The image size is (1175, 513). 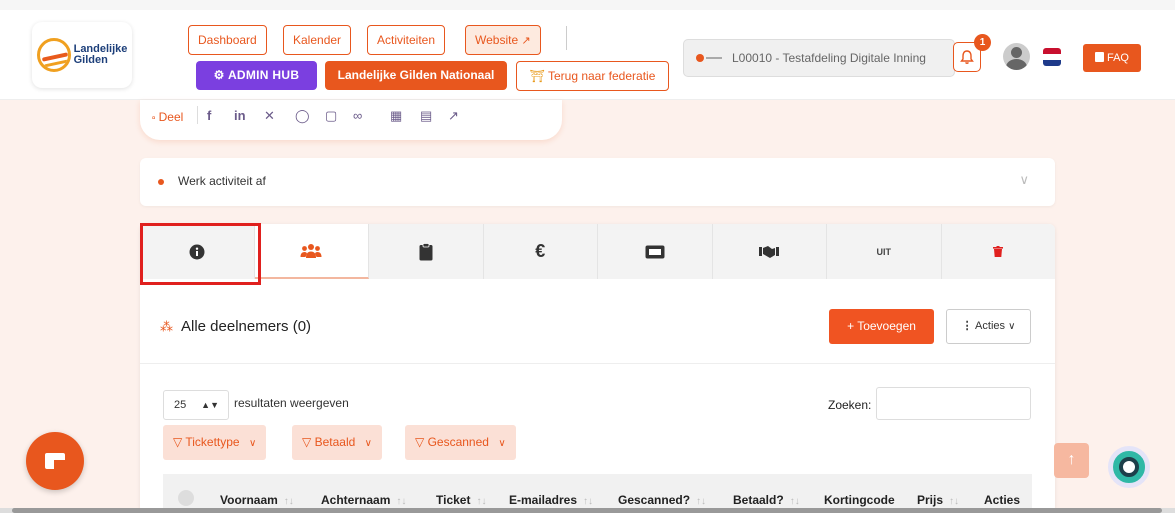 What do you see at coordinates (227, 40) in the screenshot?
I see `nav-dashboard-button: Dashboard` at bounding box center [227, 40].